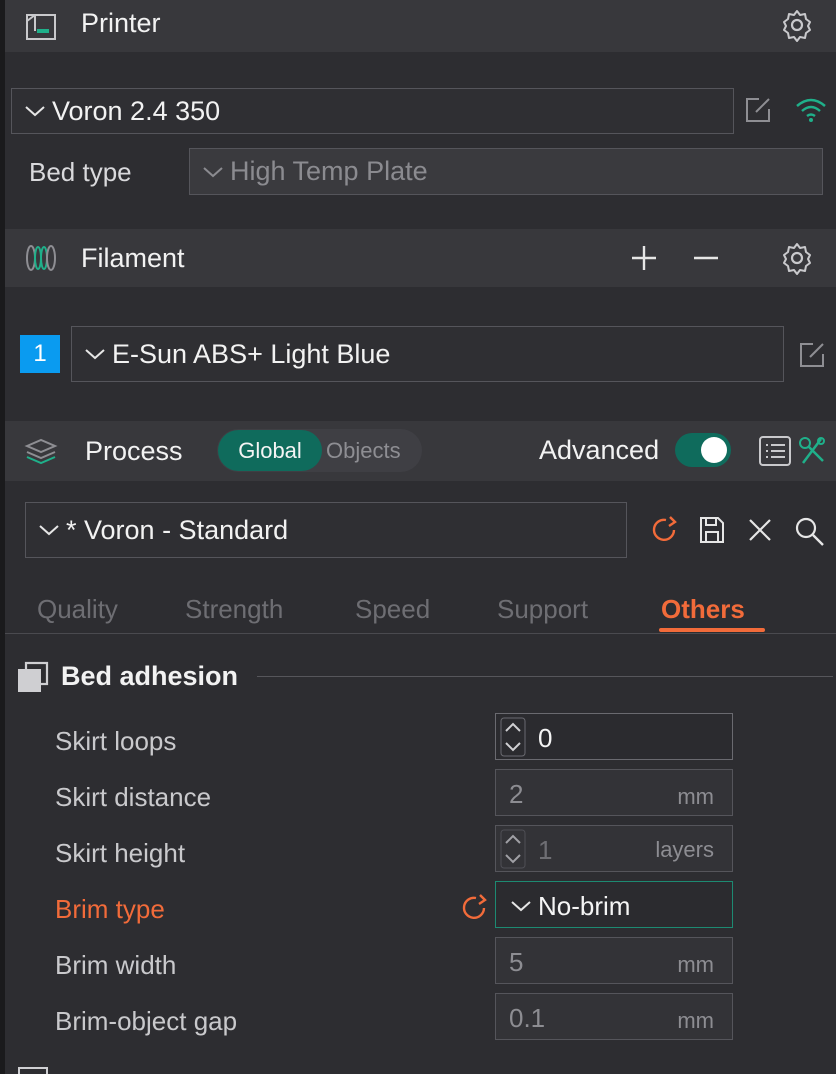 The image size is (836, 1074). I want to click on brim-width-unit: mm, so click(695, 964).